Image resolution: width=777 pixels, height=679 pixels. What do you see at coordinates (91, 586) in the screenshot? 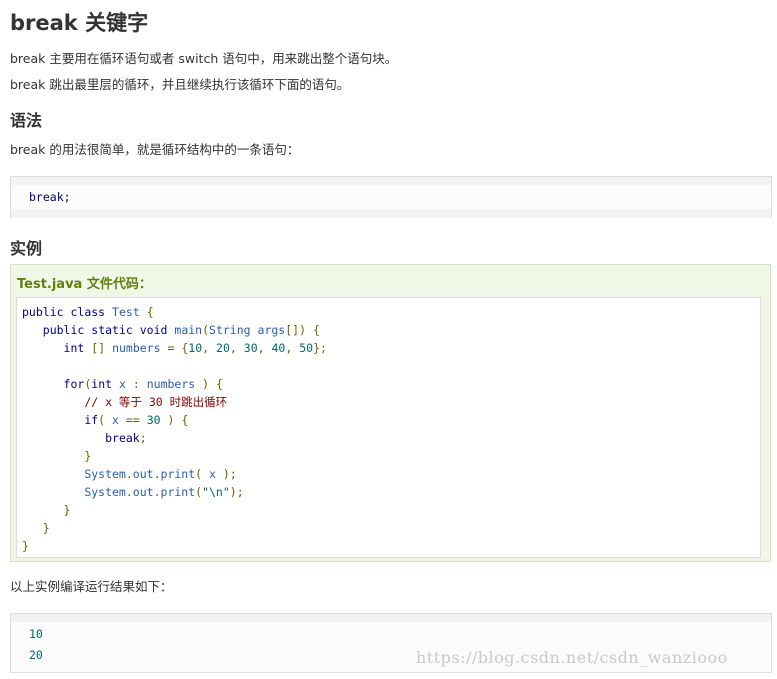
I see `result-description: 以上实例编译运行结果如下：` at bounding box center [91, 586].